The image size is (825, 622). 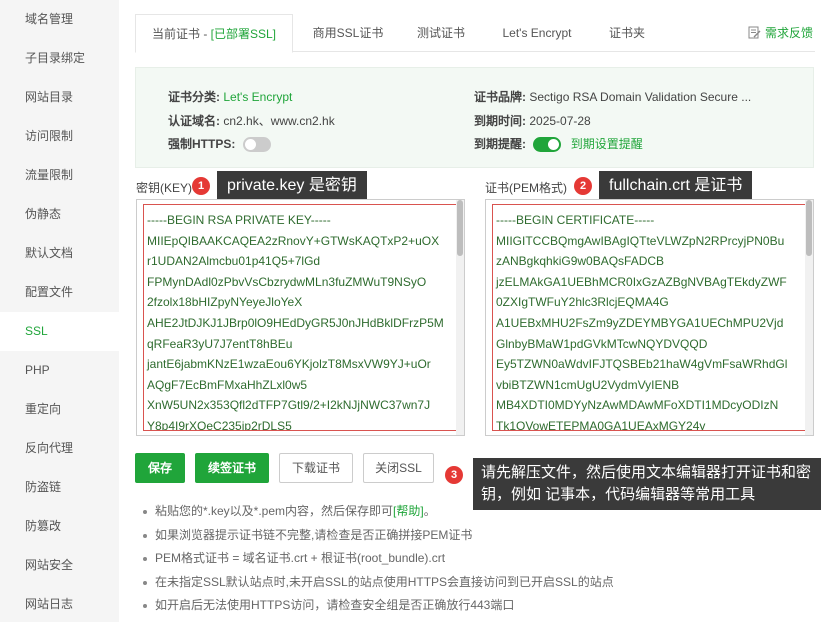 I want to click on save-button: 保存, so click(x=160, y=468).